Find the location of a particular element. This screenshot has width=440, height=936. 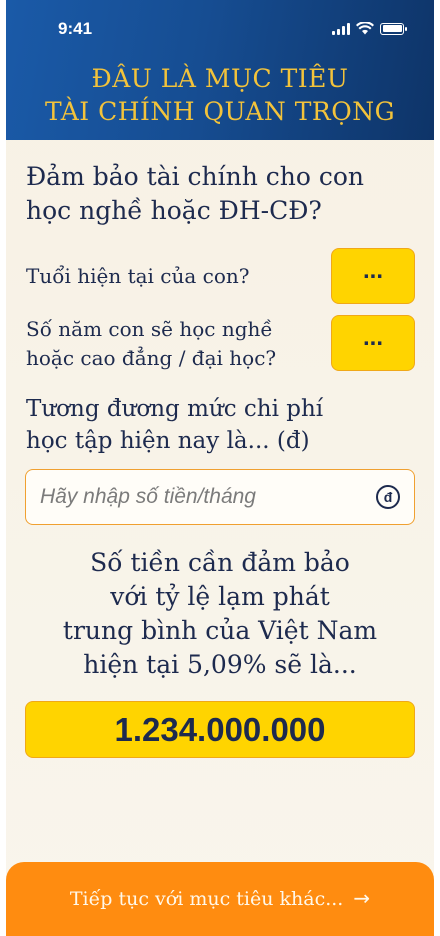

result-line2: với tỷ lệ lạm phát is located at coordinates (220, 596).